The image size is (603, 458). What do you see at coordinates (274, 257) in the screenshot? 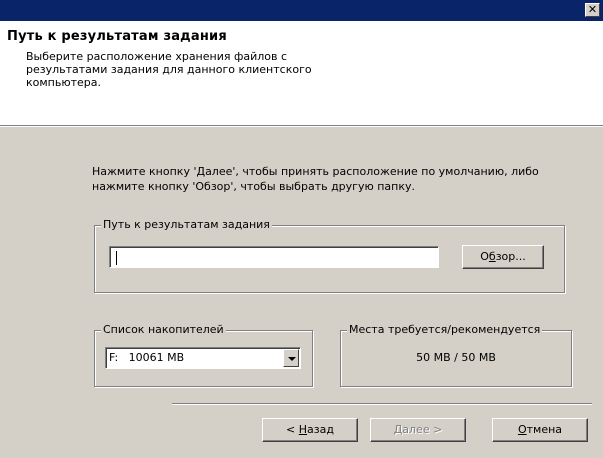
I see `path-input` at bounding box center [274, 257].